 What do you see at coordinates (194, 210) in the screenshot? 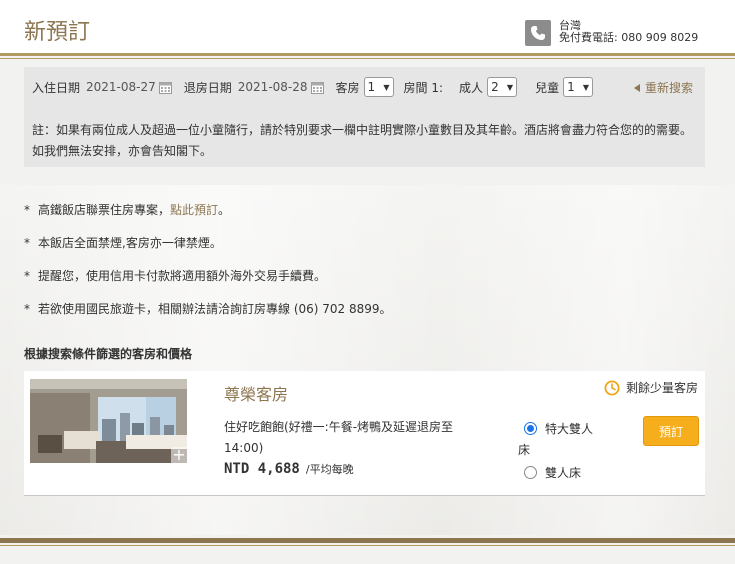
I see `book-package-link: 點此預訂` at bounding box center [194, 210].